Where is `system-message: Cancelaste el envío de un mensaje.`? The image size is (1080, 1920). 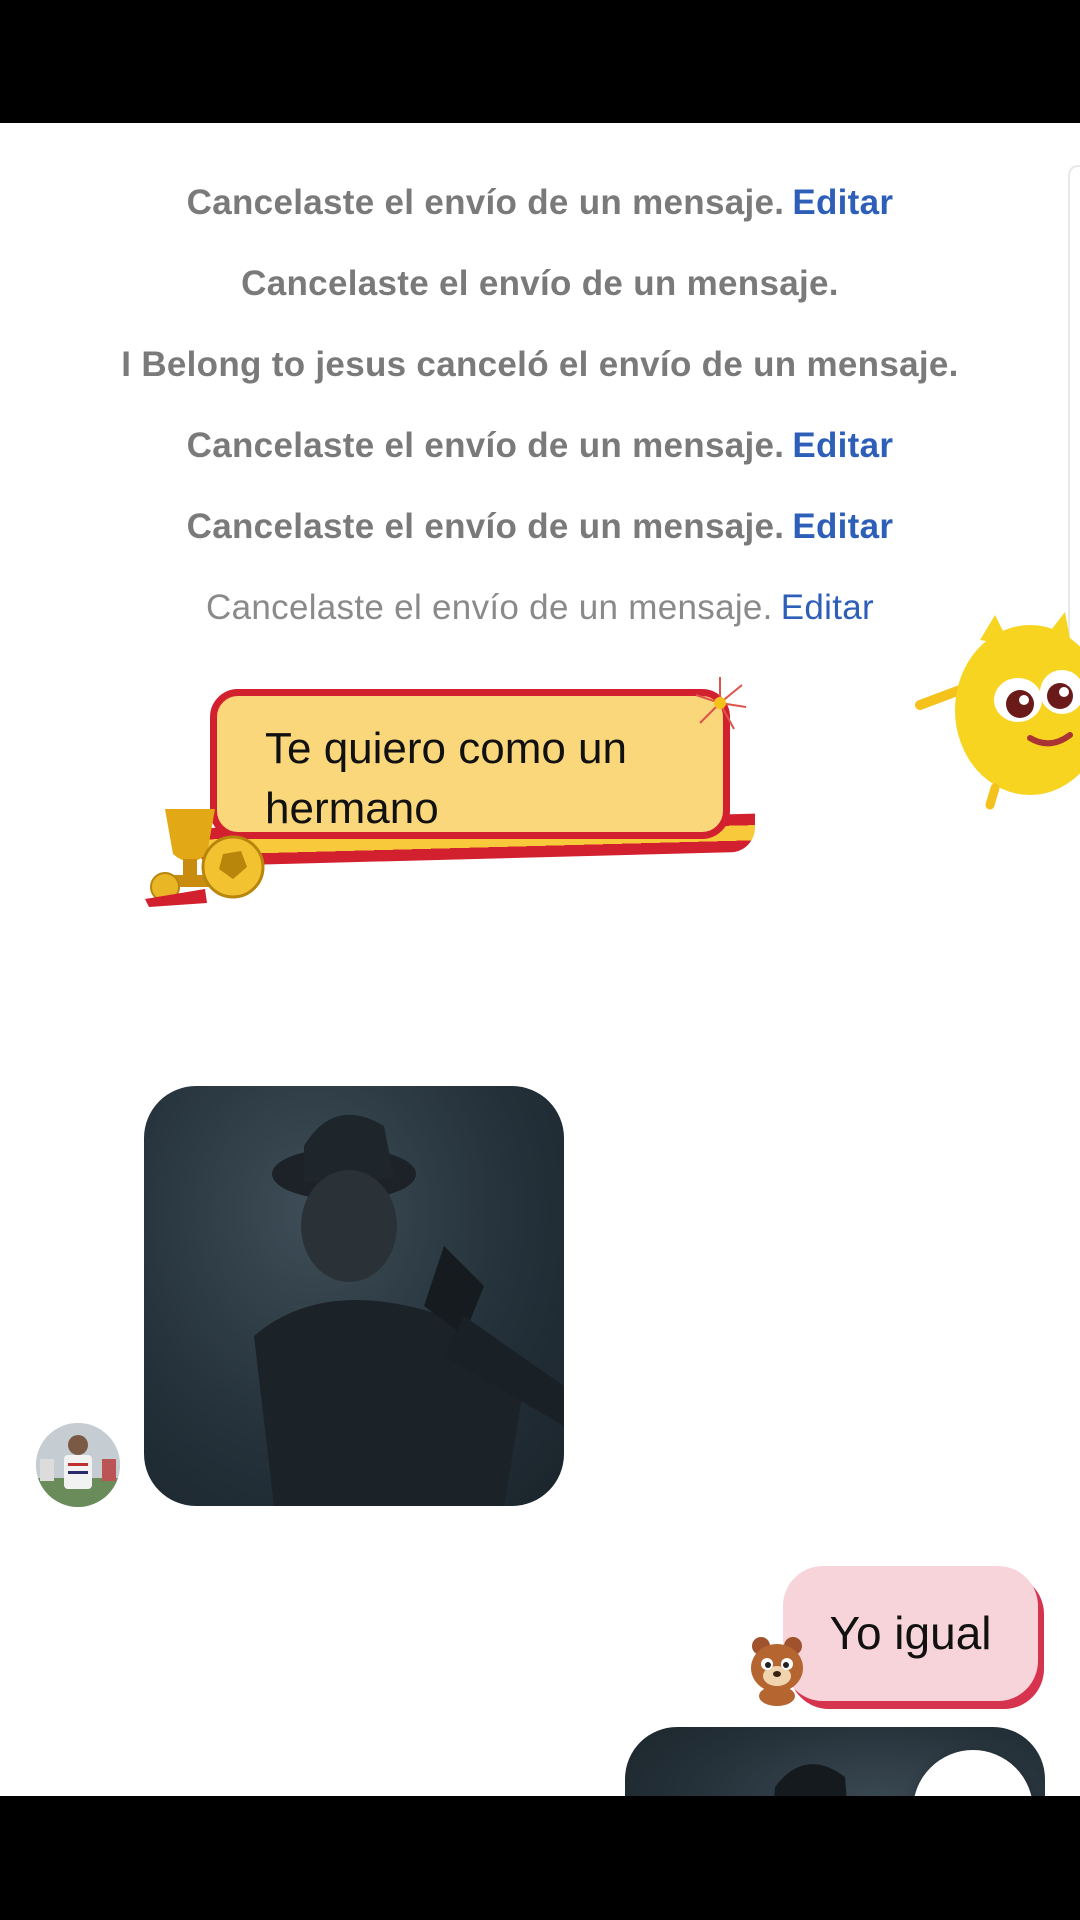 system-message: Cancelaste el envío de un mensaje. is located at coordinates (540, 284).